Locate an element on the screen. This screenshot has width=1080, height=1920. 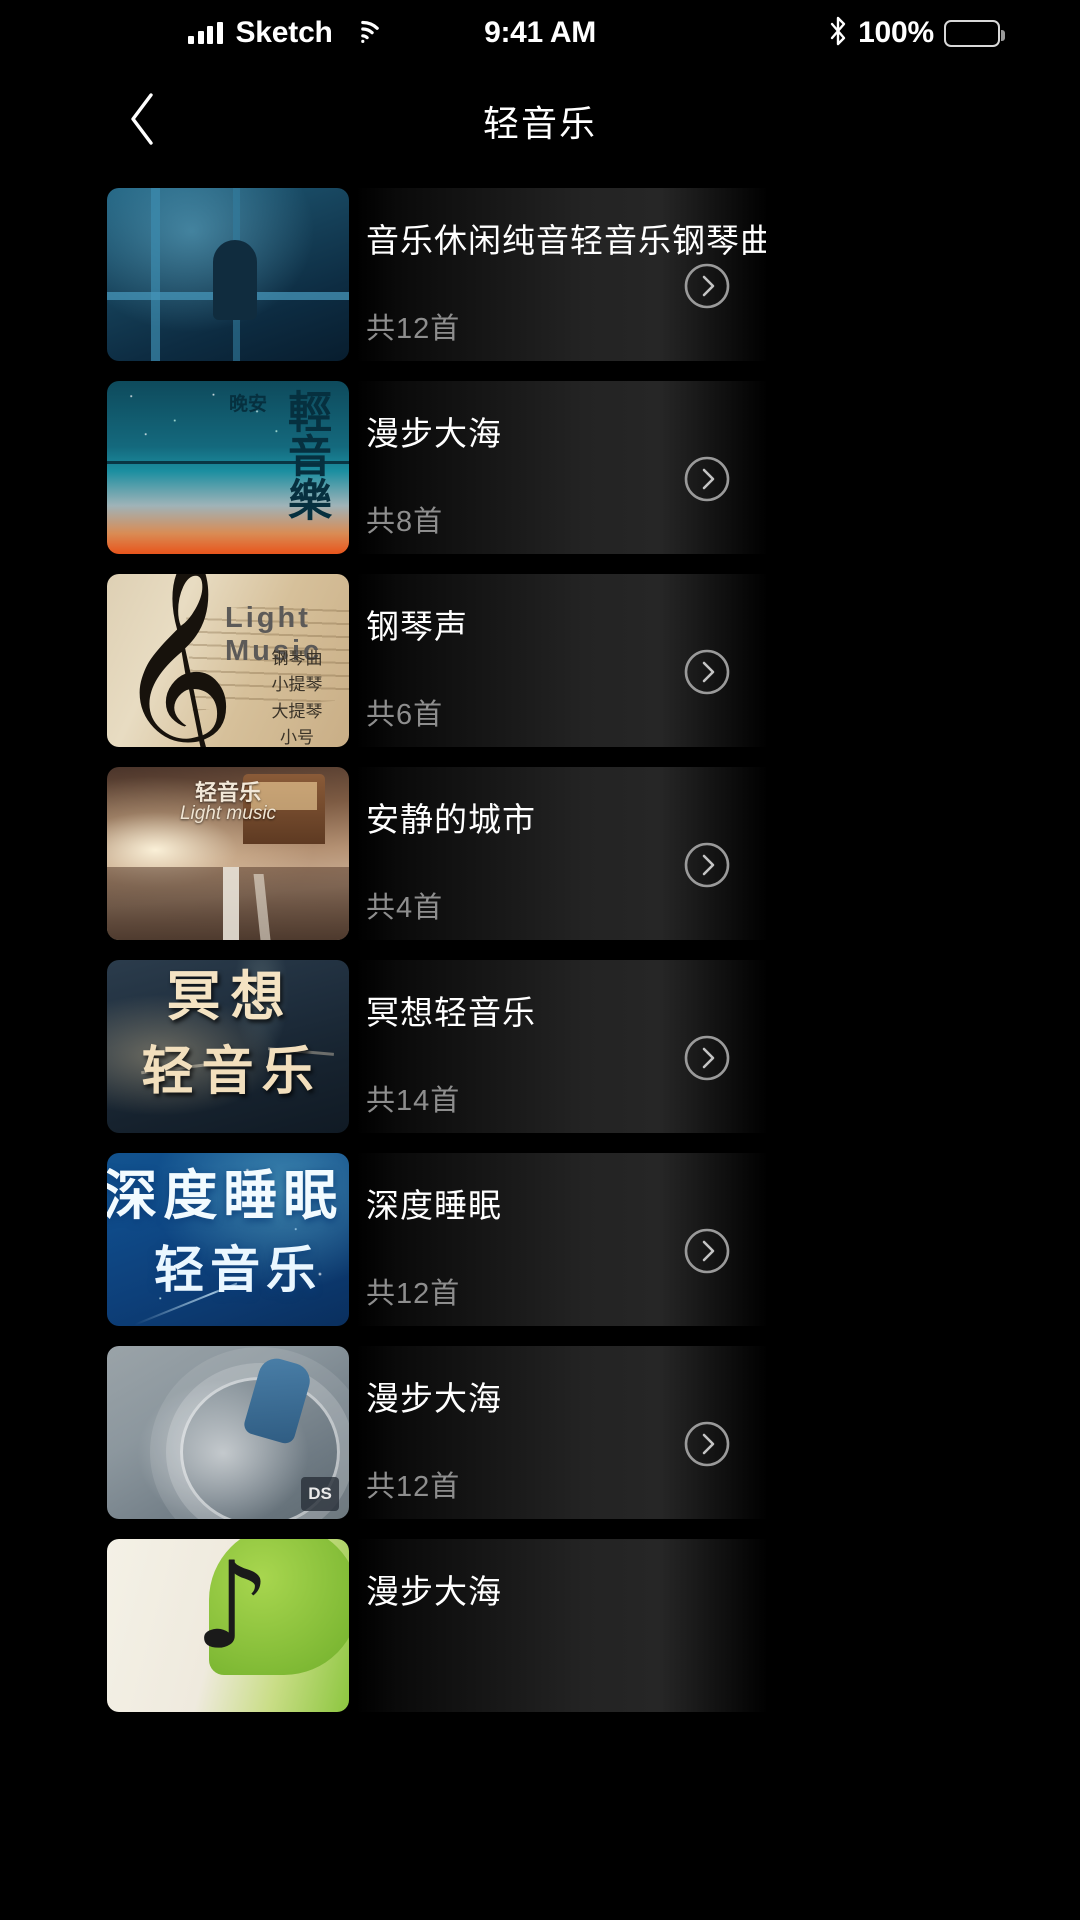
artwork-sepia-tram: 轻音乐 Light music is located at coordinates (228, 853).